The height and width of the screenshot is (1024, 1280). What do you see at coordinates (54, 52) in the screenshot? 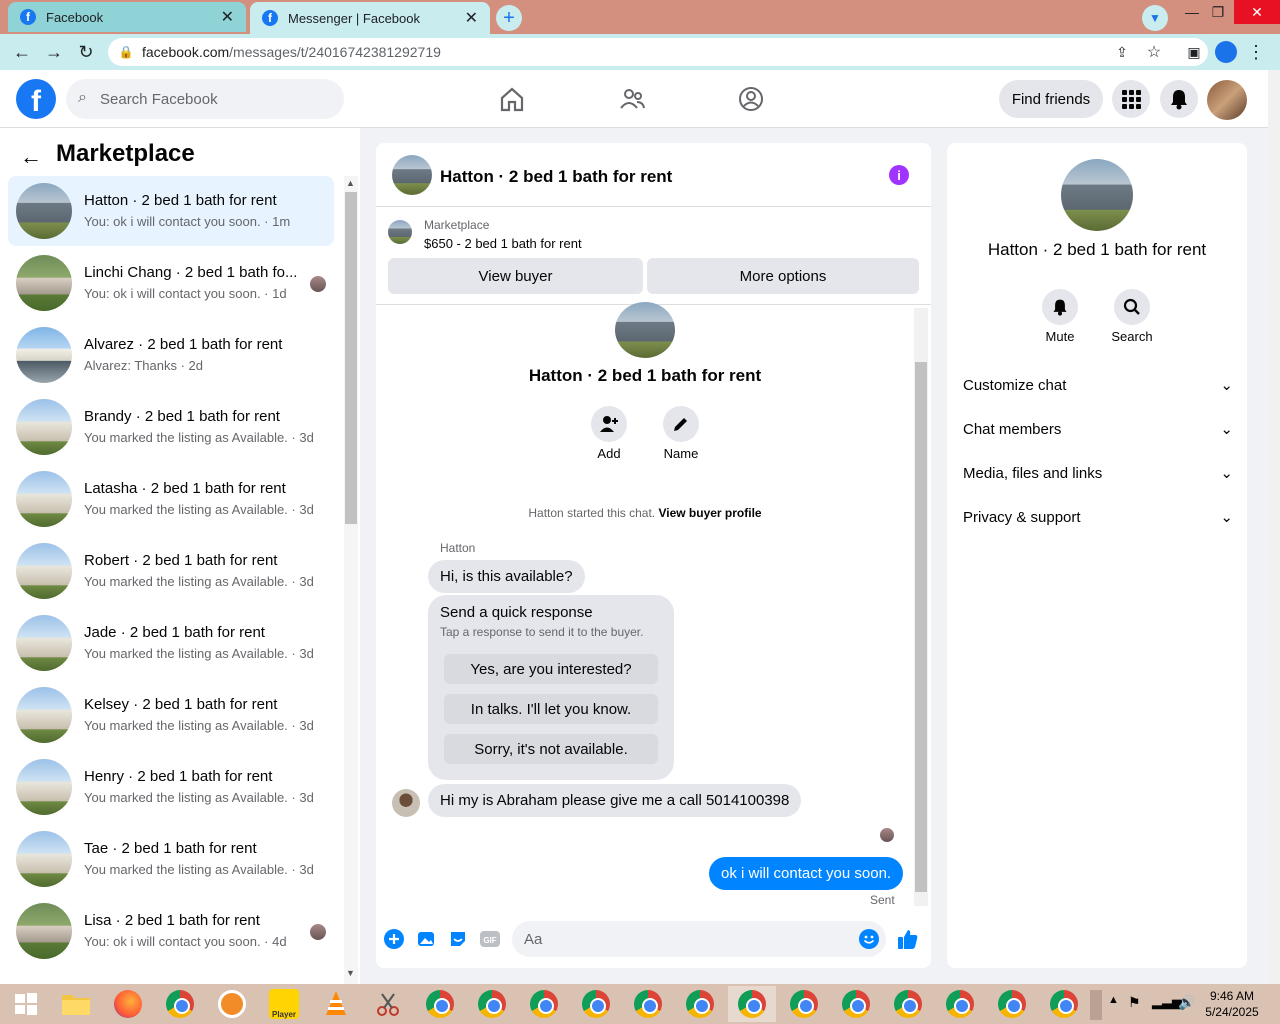
I see `forward-icon: →` at bounding box center [54, 52].